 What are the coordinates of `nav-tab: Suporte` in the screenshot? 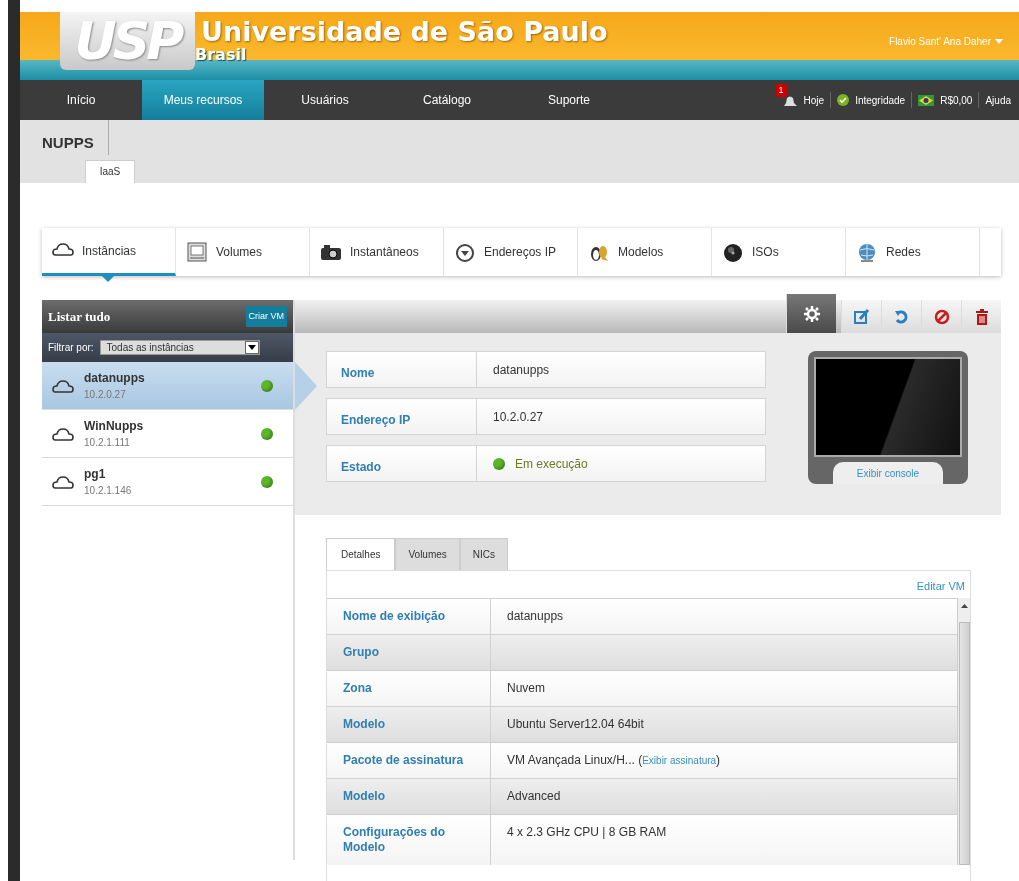 It's located at (569, 100).